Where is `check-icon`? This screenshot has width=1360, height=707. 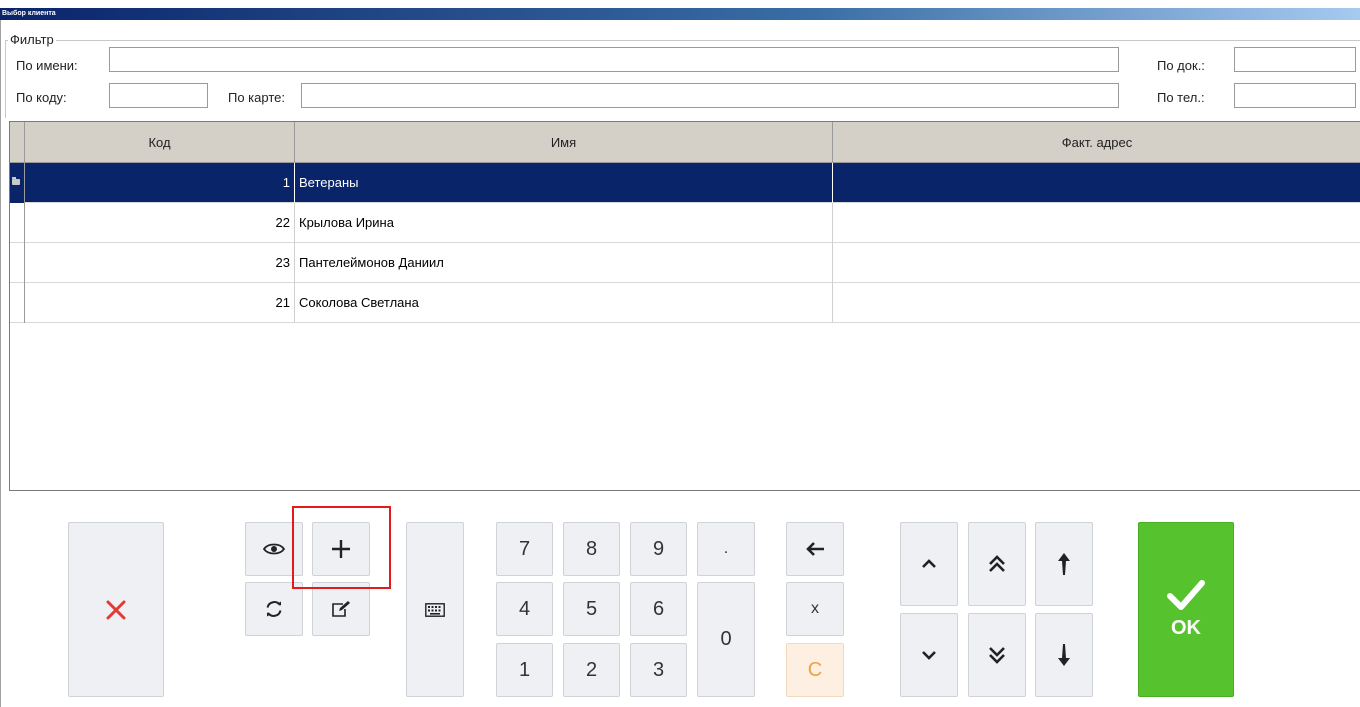
check-icon is located at coordinates (1186, 595).